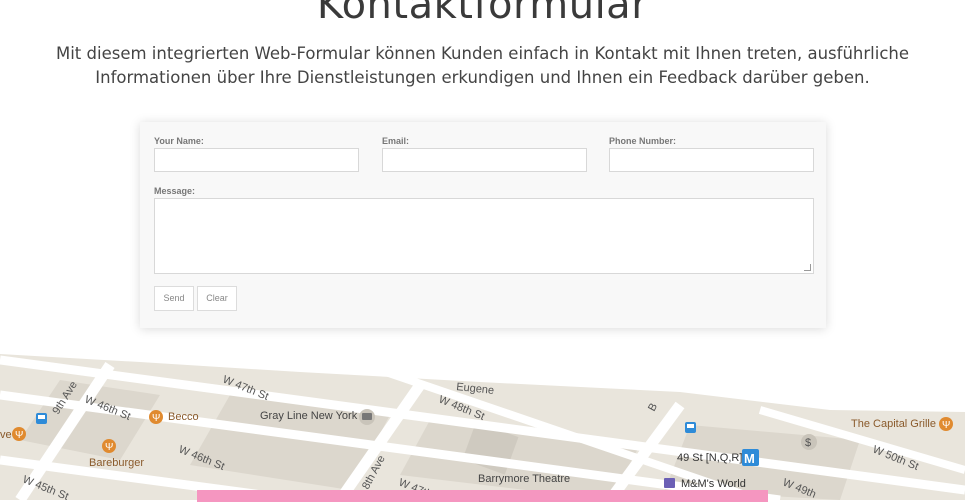 Image resolution: width=965 pixels, height=502 pixels. What do you see at coordinates (484, 236) in the screenshot?
I see `message-field` at bounding box center [484, 236].